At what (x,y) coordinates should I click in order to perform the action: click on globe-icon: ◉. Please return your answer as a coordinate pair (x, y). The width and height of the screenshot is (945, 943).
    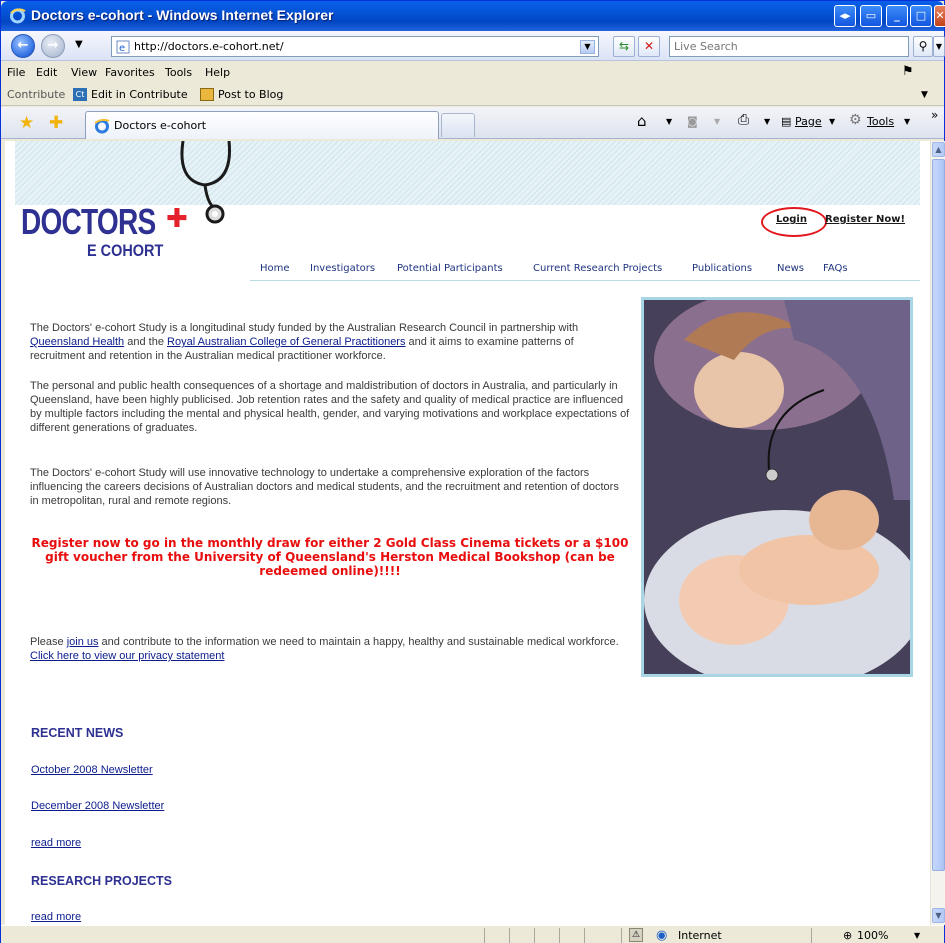
    Looking at the image, I should click on (662, 935).